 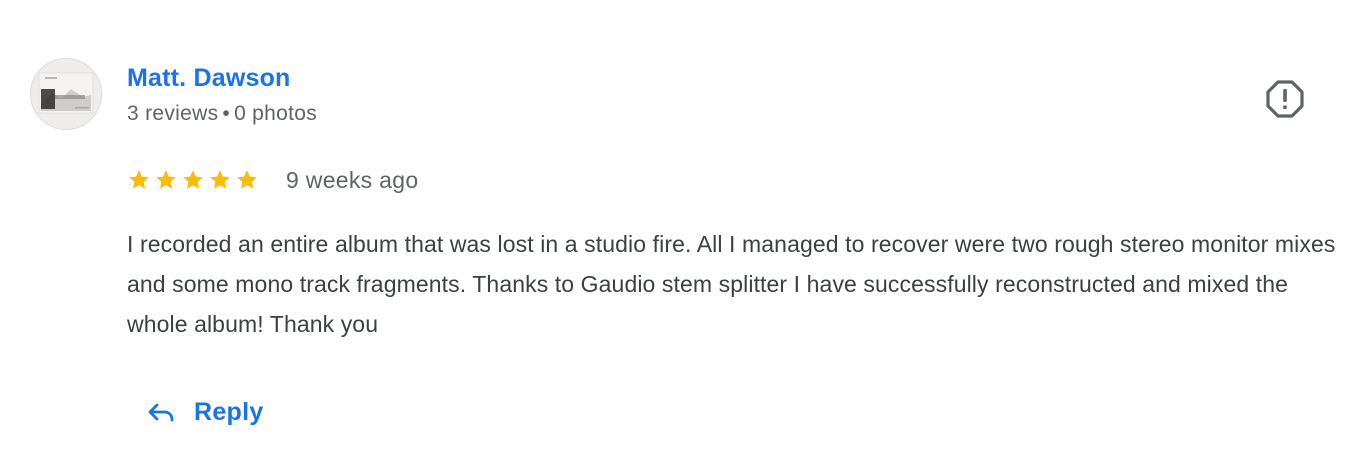 I want to click on avatar-image, so click(x=66, y=94).